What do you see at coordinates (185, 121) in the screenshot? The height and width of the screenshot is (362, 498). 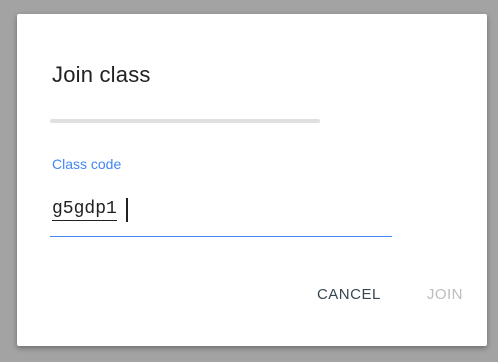 I see `progress-bar` at bounding box center [185, 121].